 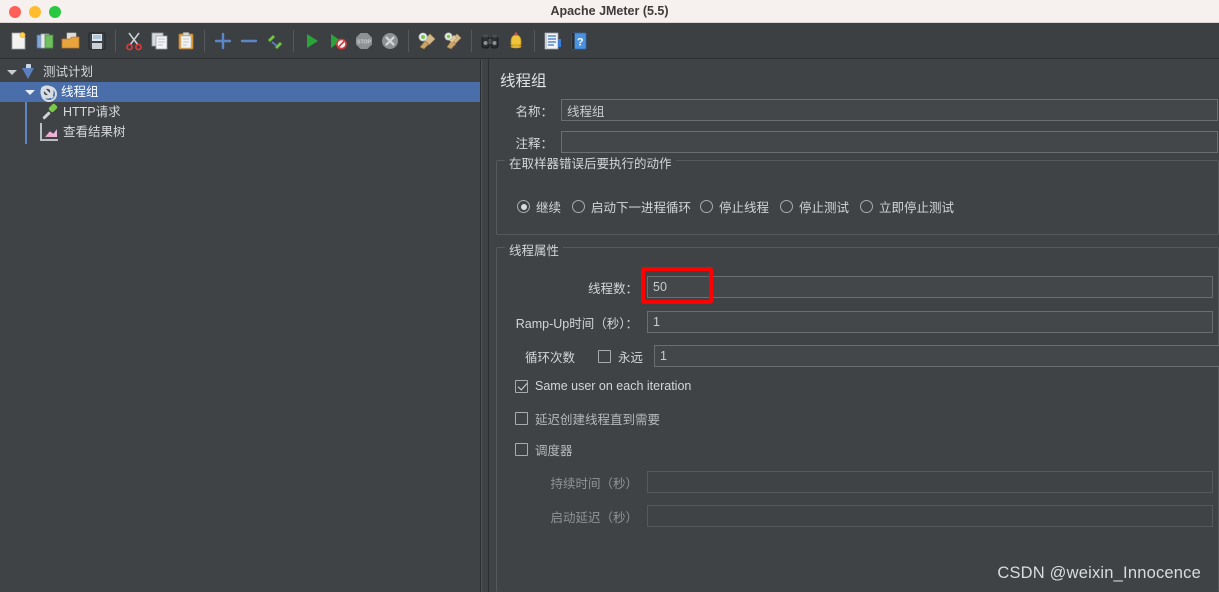 What do you see at coordinates (49, 112) in the screenshot?
I see `http-request-pipette-icon` at bounding box center [49, 112].